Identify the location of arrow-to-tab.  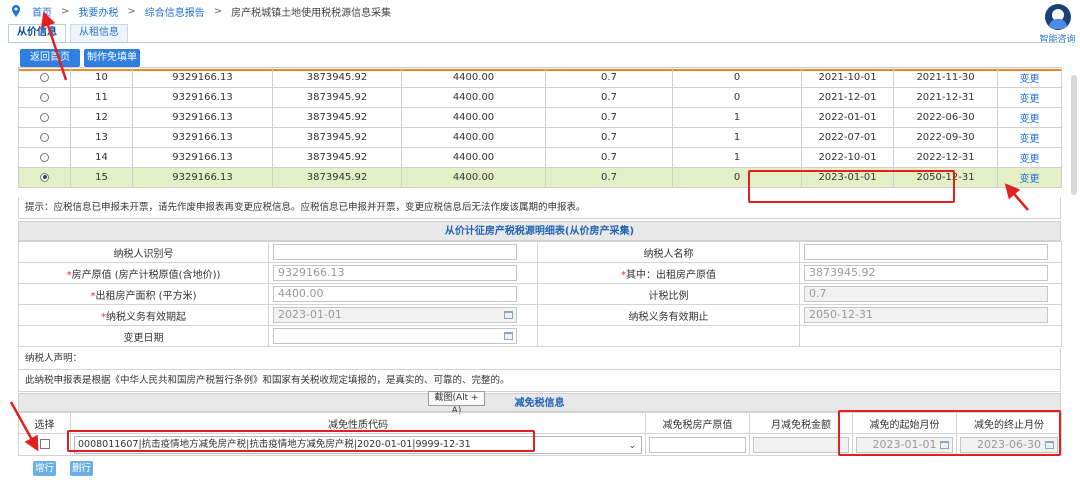
(54, 46).